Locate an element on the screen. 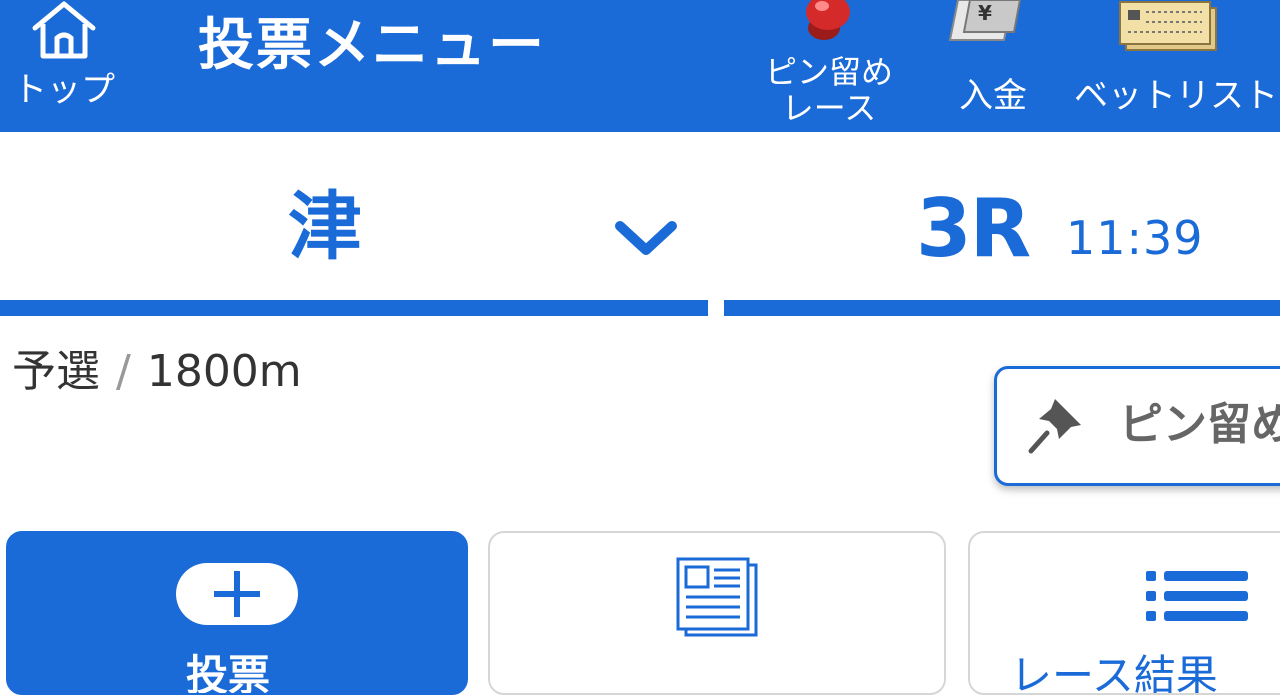 This screenshot has height=695, width=1280. race-distance: 1800m is located at coordinates (224, 371).